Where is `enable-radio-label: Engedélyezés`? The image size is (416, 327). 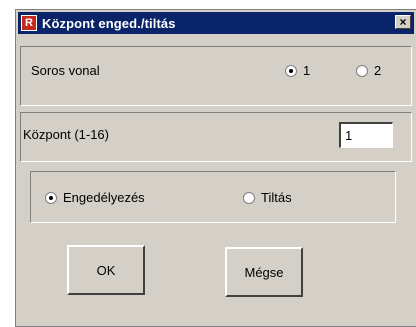
enable-radio-label: Engedélyezés is located at coordinates (104, 197).